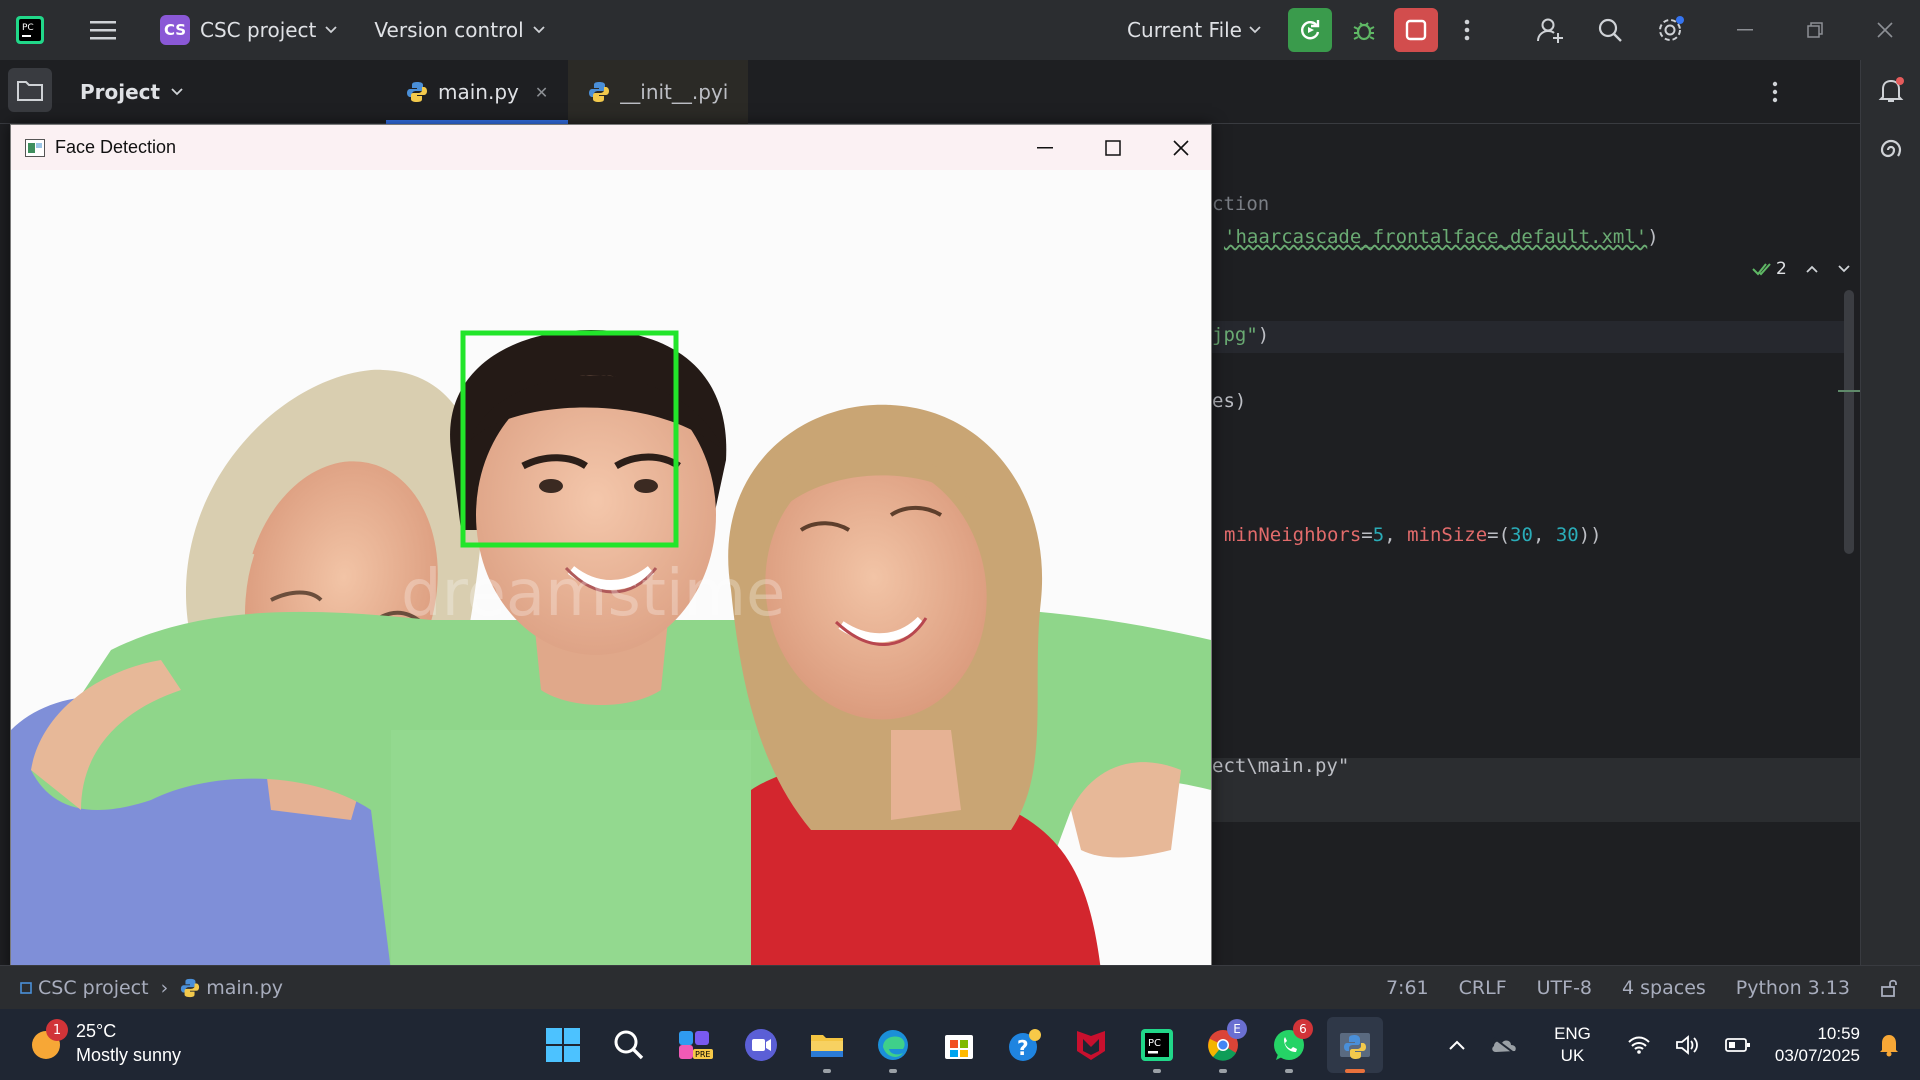 This screenshot has height=1080, width=1920. Describe the element at coordinates (1688, 1045) in the screenshot. I see `volume-icon` at that location.